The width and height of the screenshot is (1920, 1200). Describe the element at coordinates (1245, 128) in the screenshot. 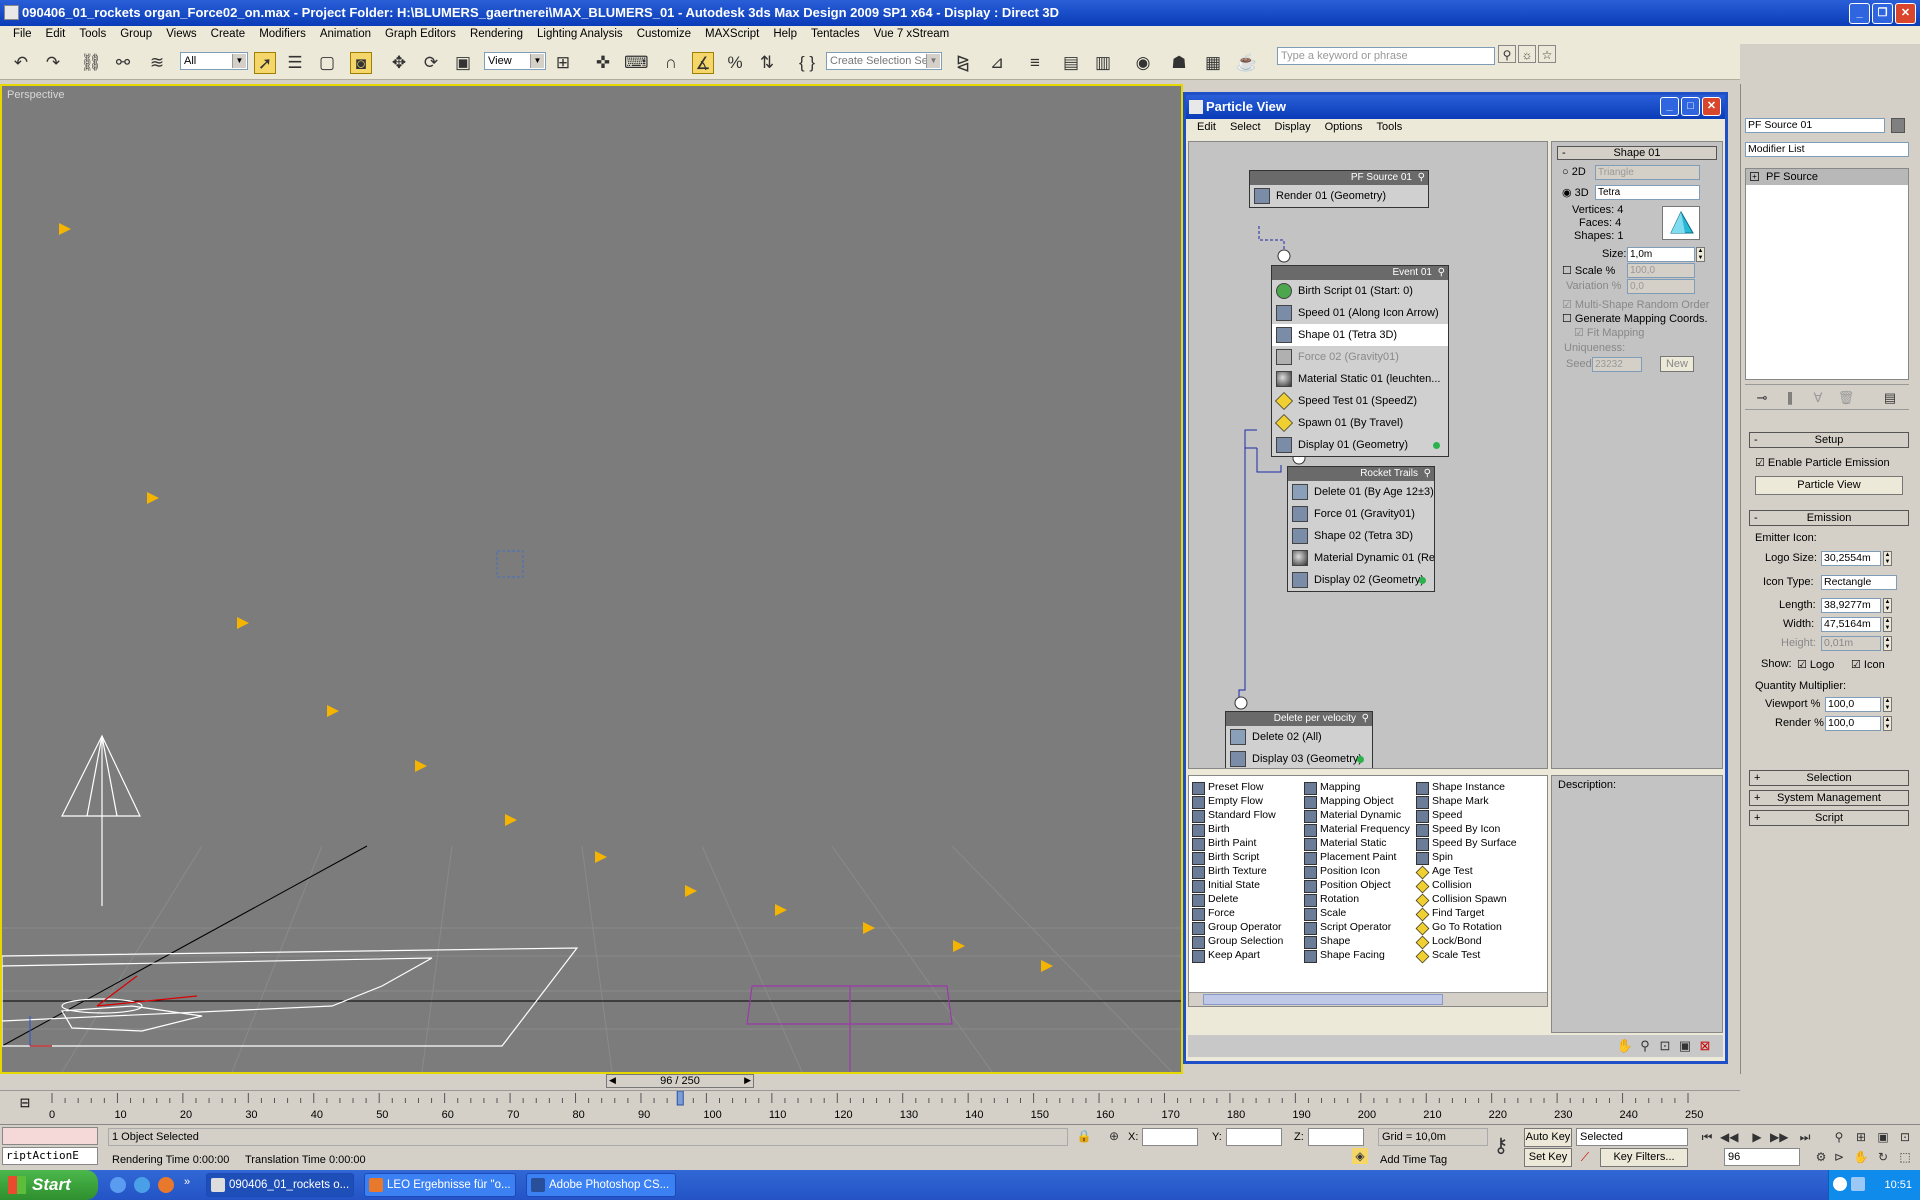

I see `pv-menu-select: Select` at that location.